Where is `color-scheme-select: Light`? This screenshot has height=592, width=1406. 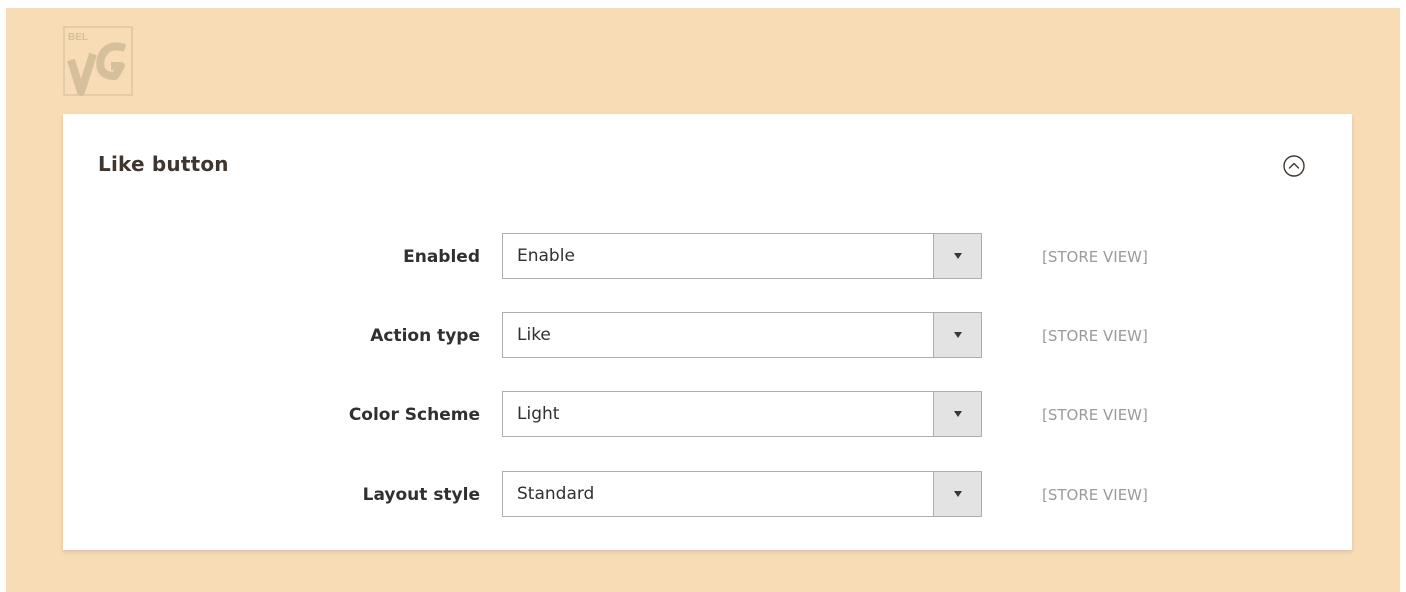
color-scheme-select: Light is located at coordinates (742, 414).